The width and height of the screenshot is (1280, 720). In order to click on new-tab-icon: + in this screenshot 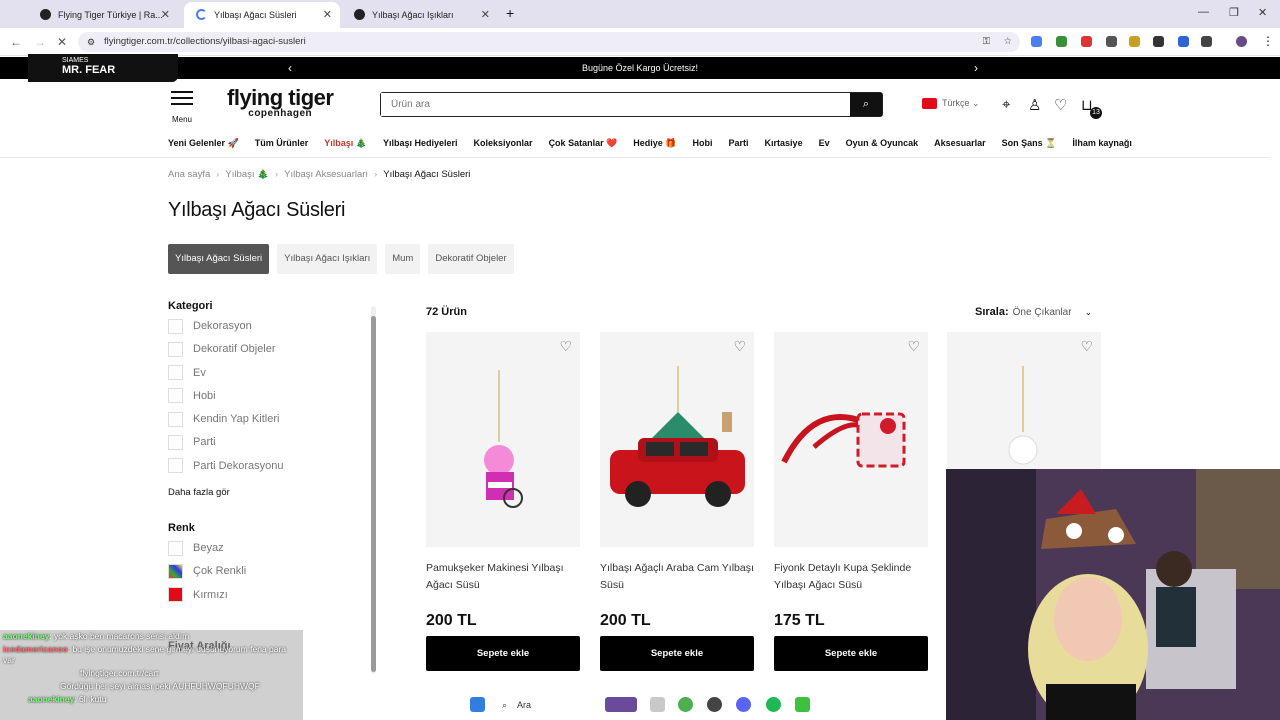, I will do `click(510, 13)`.